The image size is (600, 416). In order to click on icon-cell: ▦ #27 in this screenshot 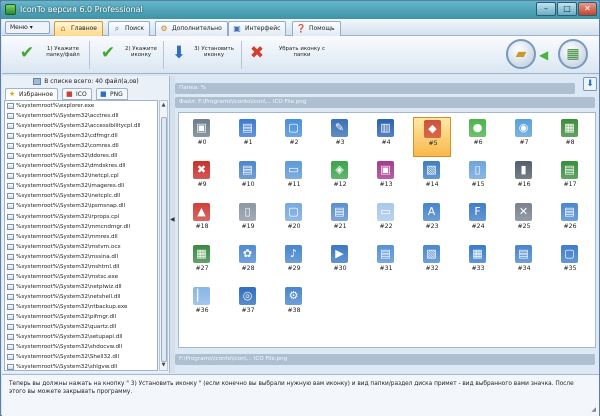, I will do `click(202, 263)`.